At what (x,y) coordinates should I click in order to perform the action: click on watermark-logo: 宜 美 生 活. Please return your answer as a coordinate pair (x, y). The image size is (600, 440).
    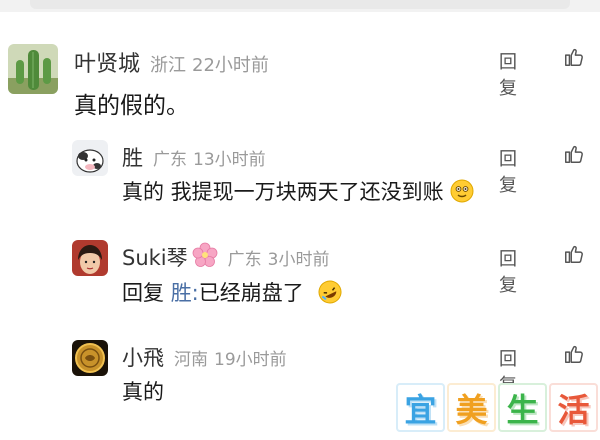
    Looking at the image, I should click on (497, 407).